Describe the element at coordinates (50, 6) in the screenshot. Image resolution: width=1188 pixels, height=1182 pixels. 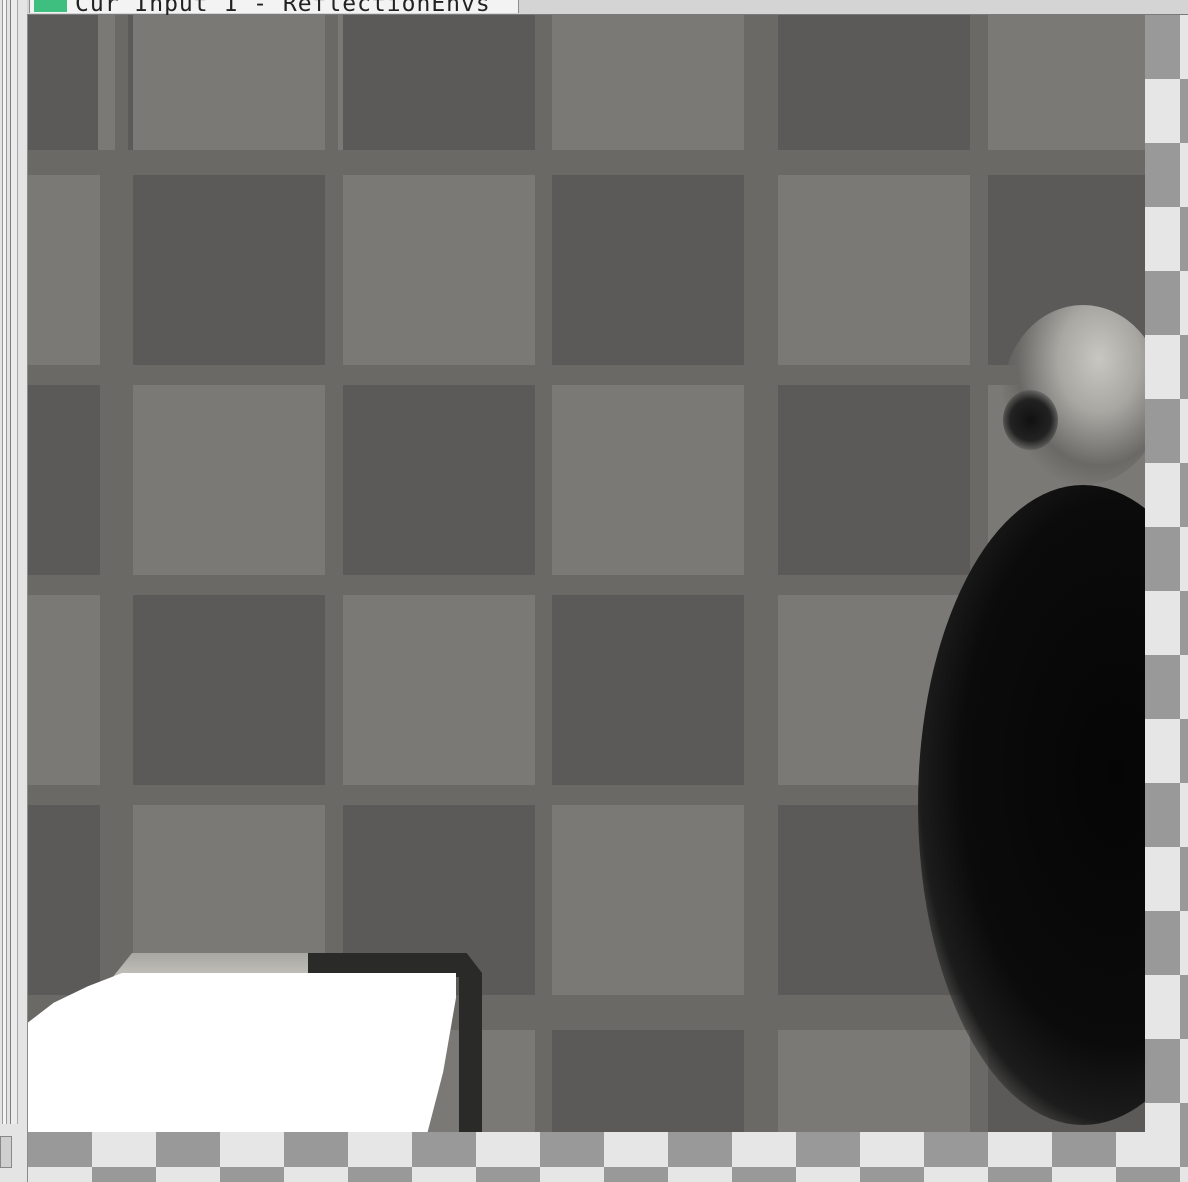
I see `green-square-icon` at that location.